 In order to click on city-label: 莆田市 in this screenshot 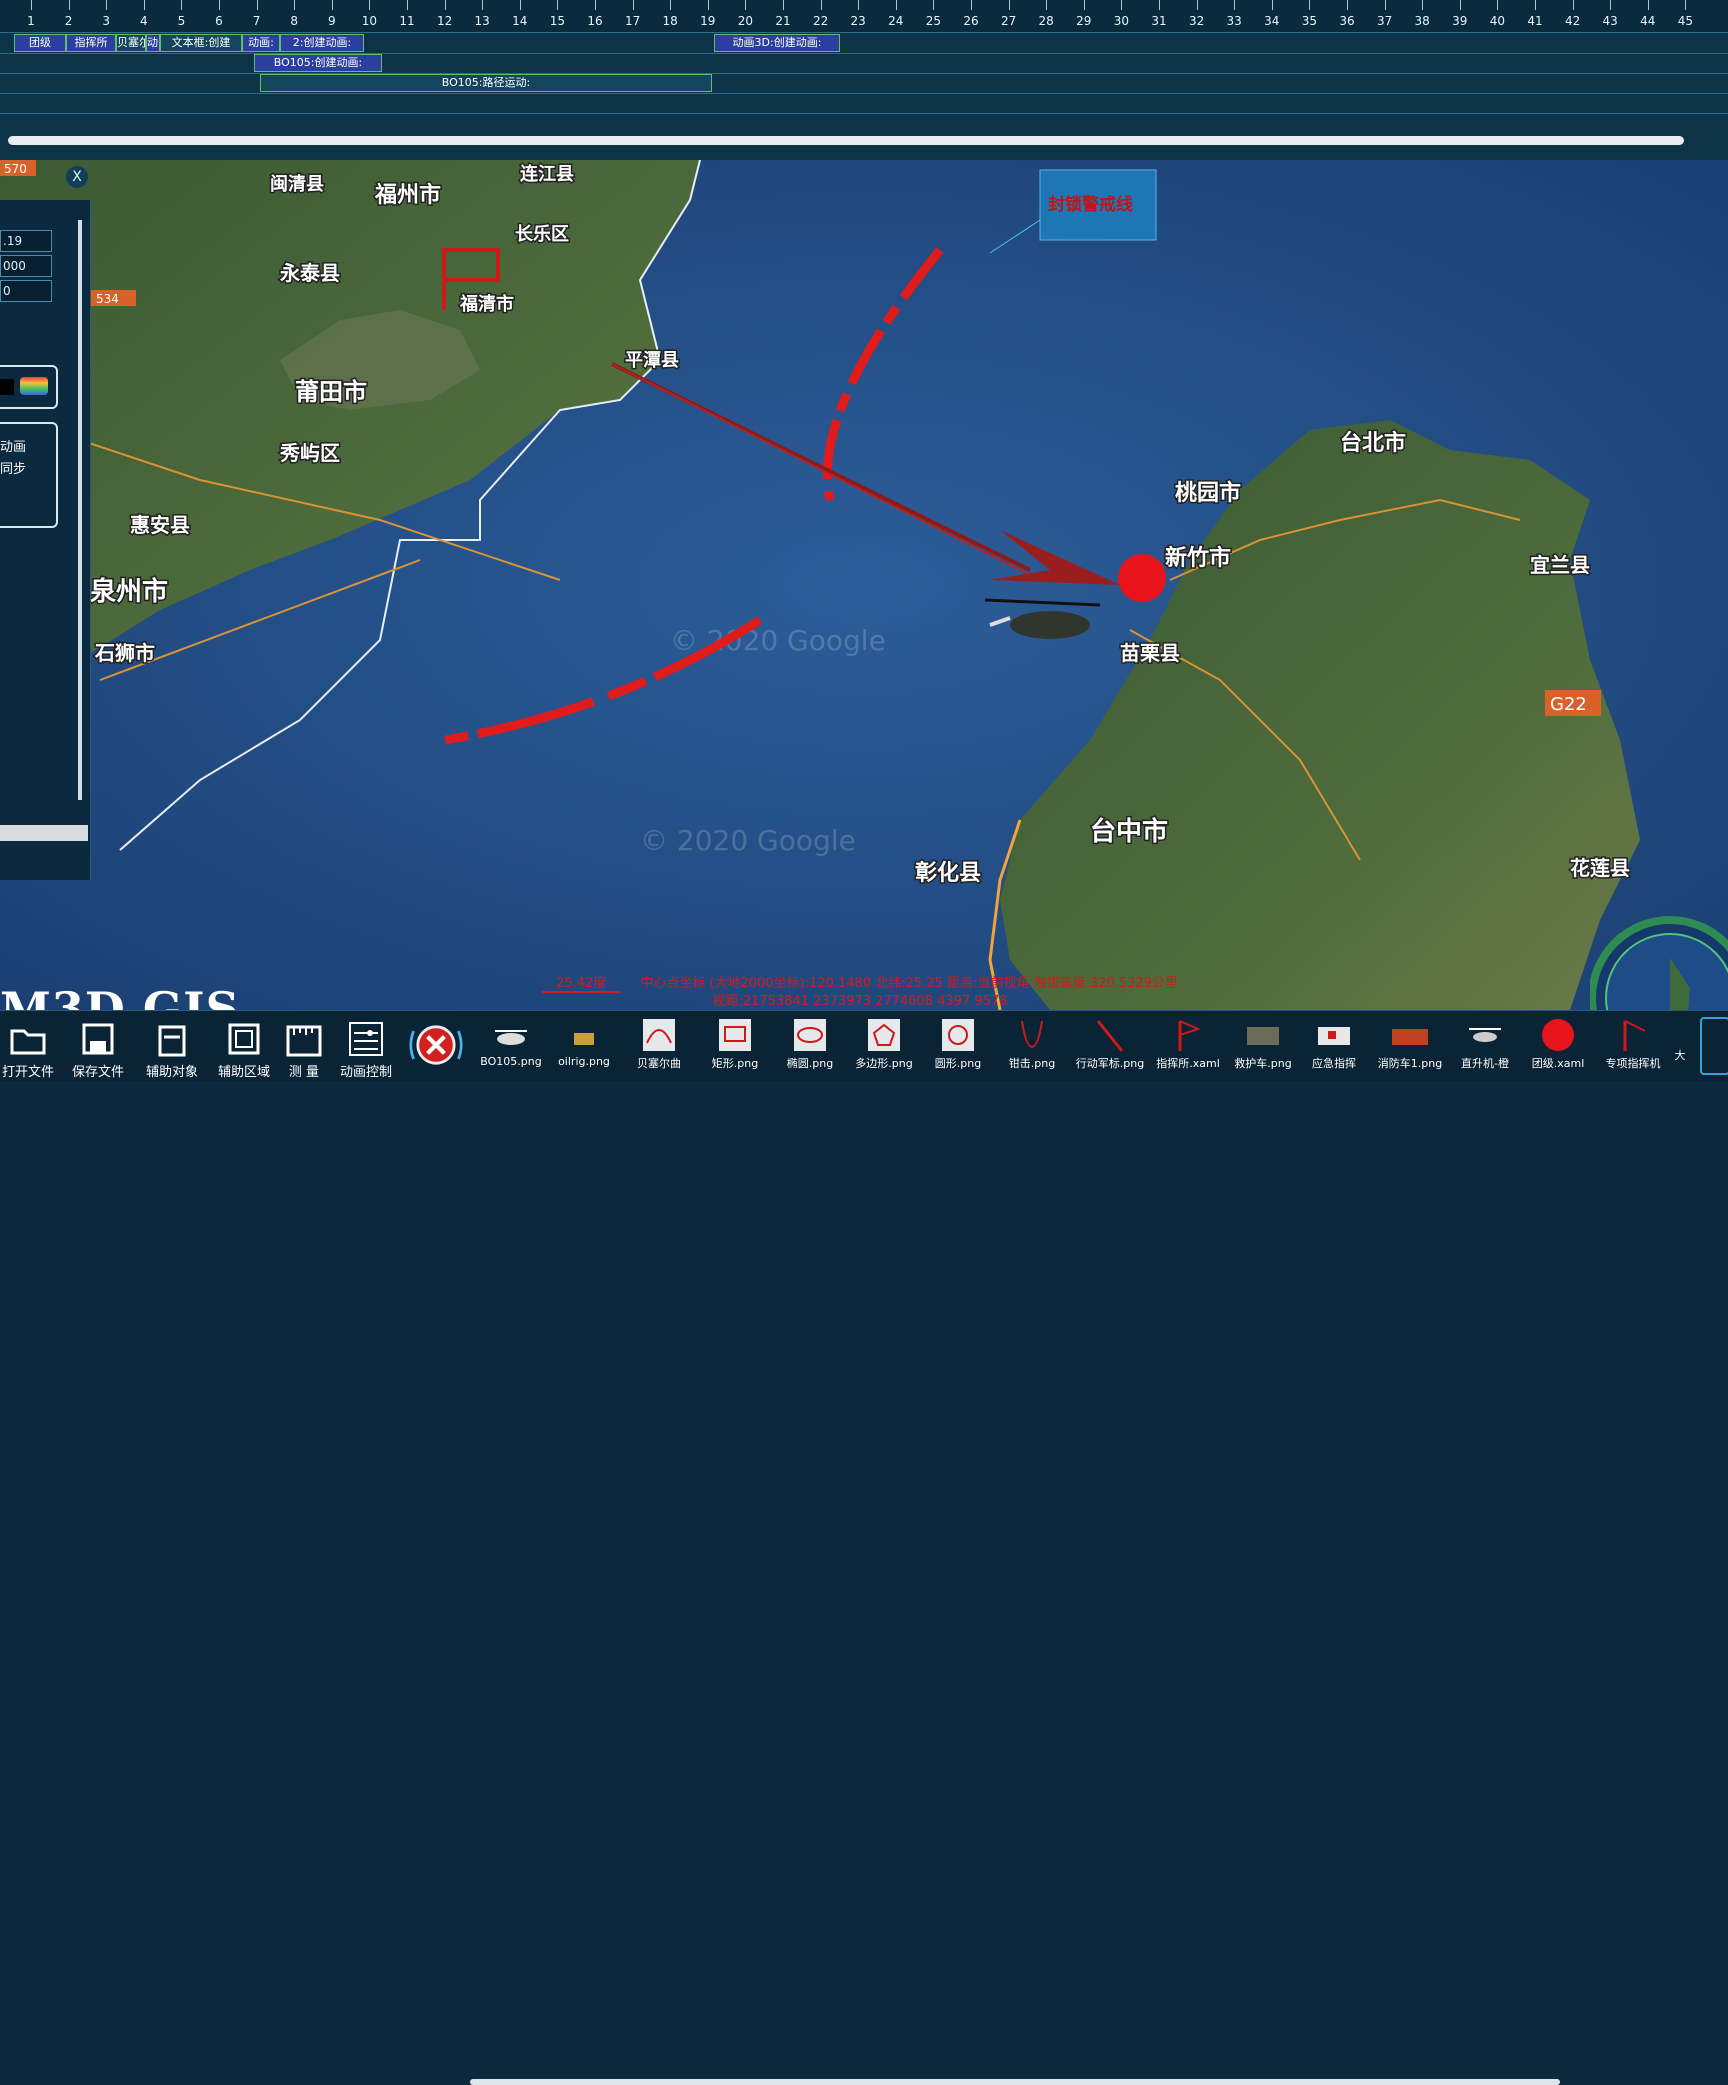, I will do `click(331, 392)`.